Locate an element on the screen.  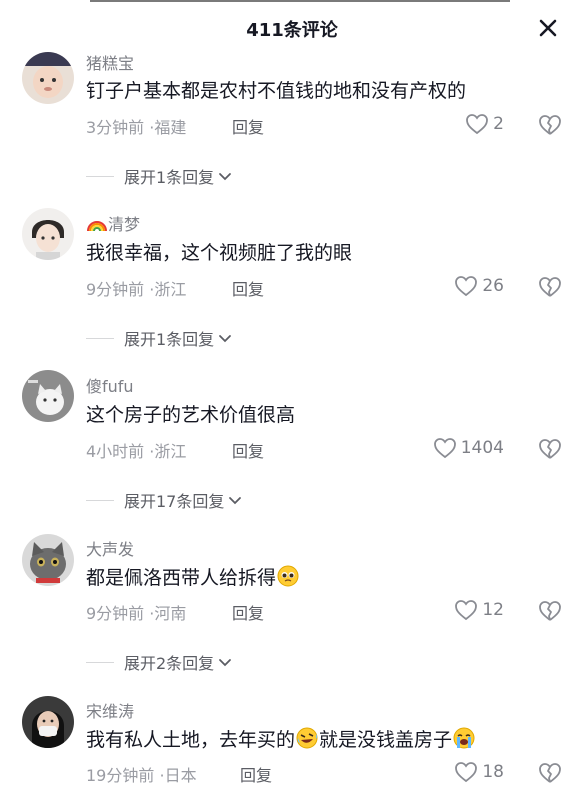
like-count: 18 is located at coordinates (493, 772).